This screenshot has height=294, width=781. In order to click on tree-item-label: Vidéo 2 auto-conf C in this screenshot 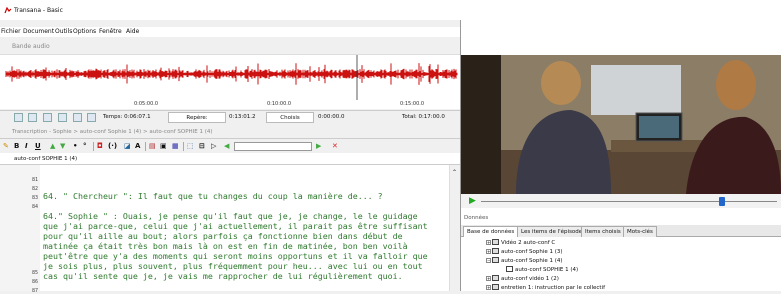, I will do `click(528, 243)`.